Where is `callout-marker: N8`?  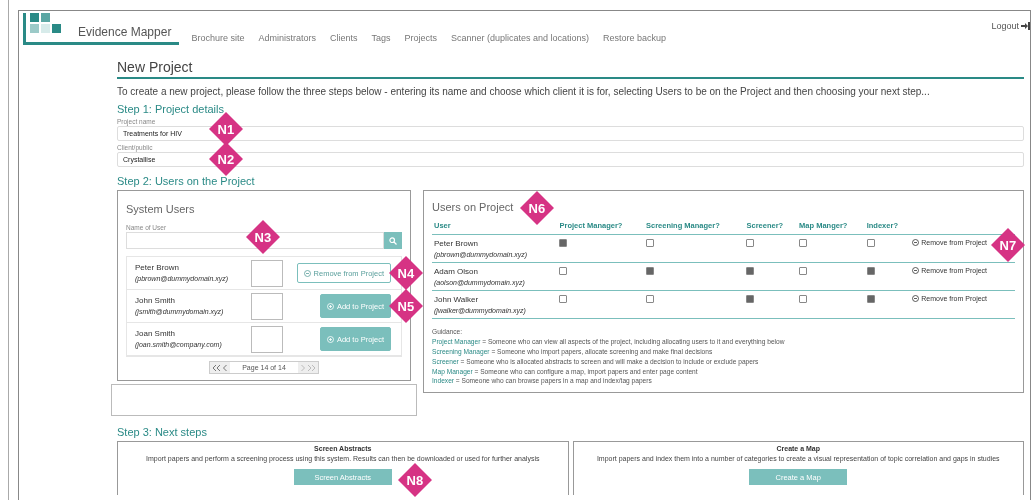
callout-marker: N8 is located at coordinates (414, 480).